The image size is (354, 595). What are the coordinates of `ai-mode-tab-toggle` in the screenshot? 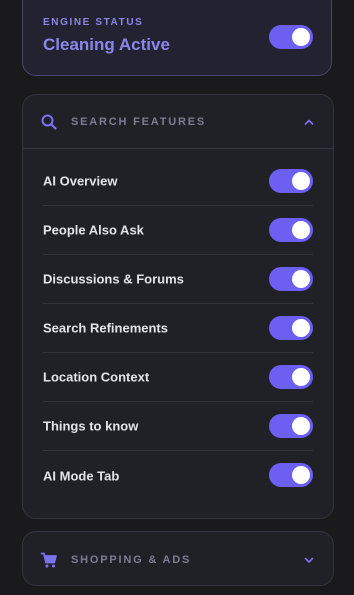 It's located at (291, 475).